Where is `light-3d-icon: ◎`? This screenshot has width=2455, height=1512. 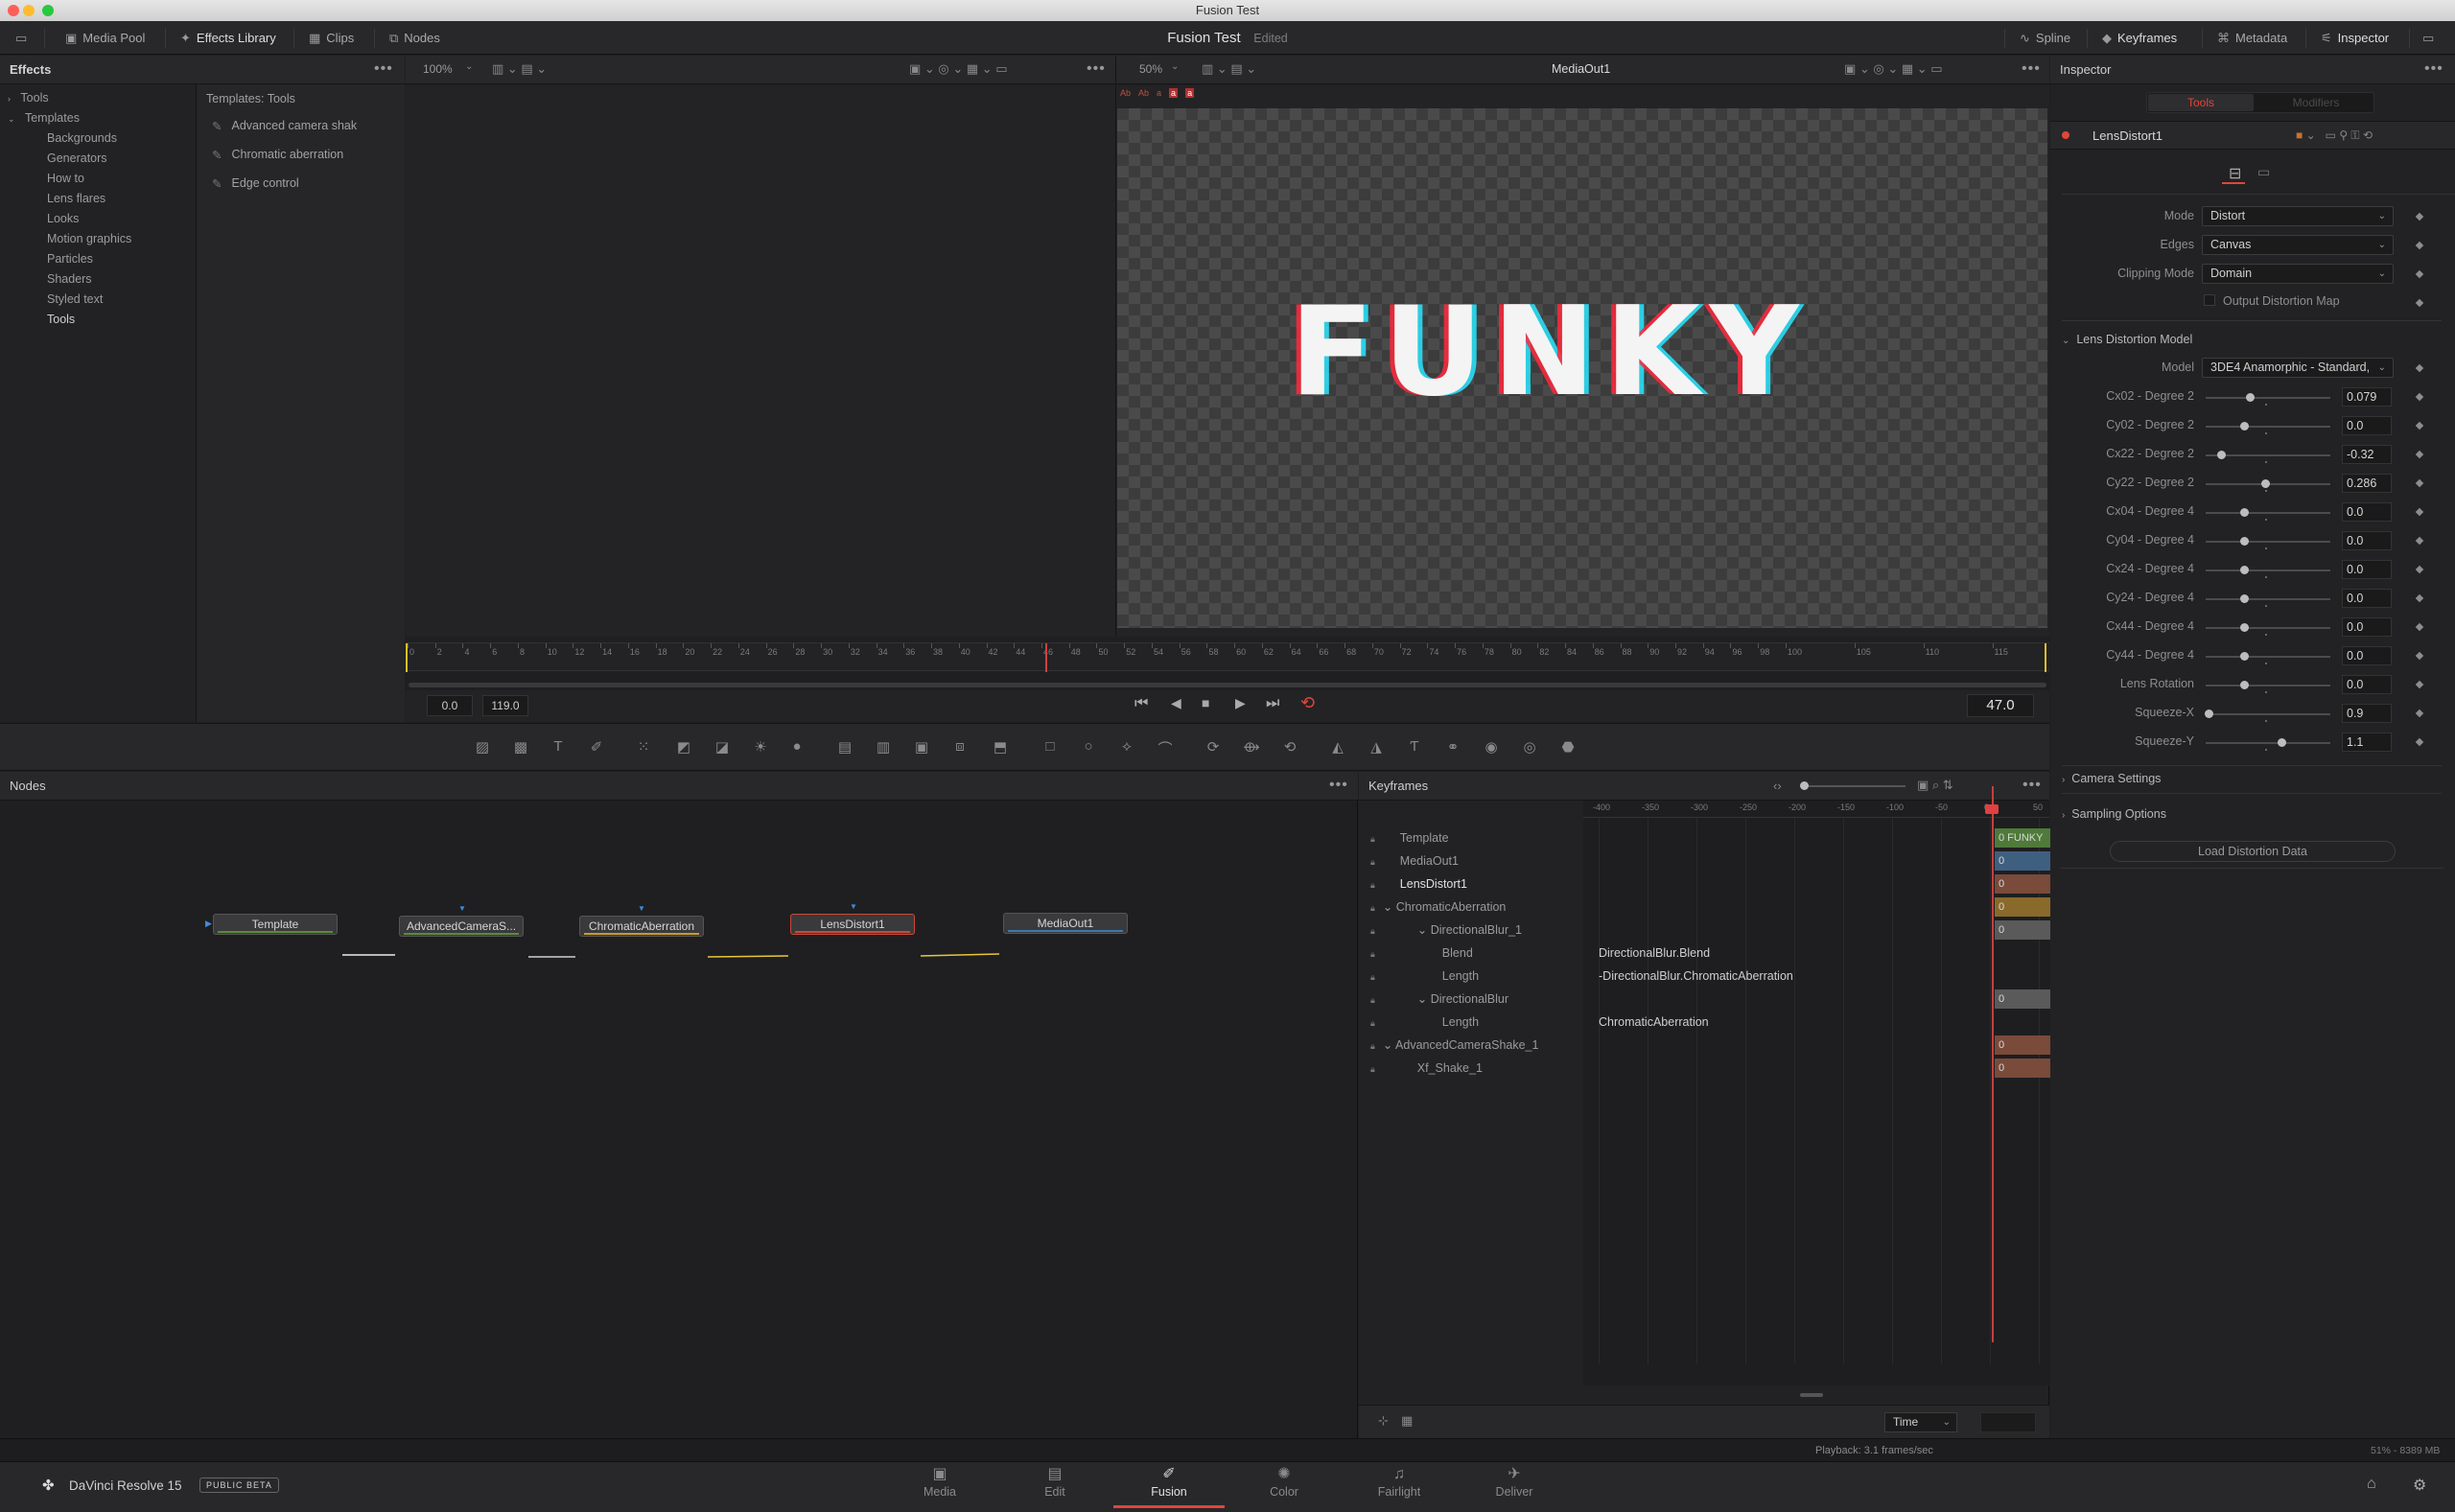 light-3d-icon: ◎ is located at coordinates (1529, 747).